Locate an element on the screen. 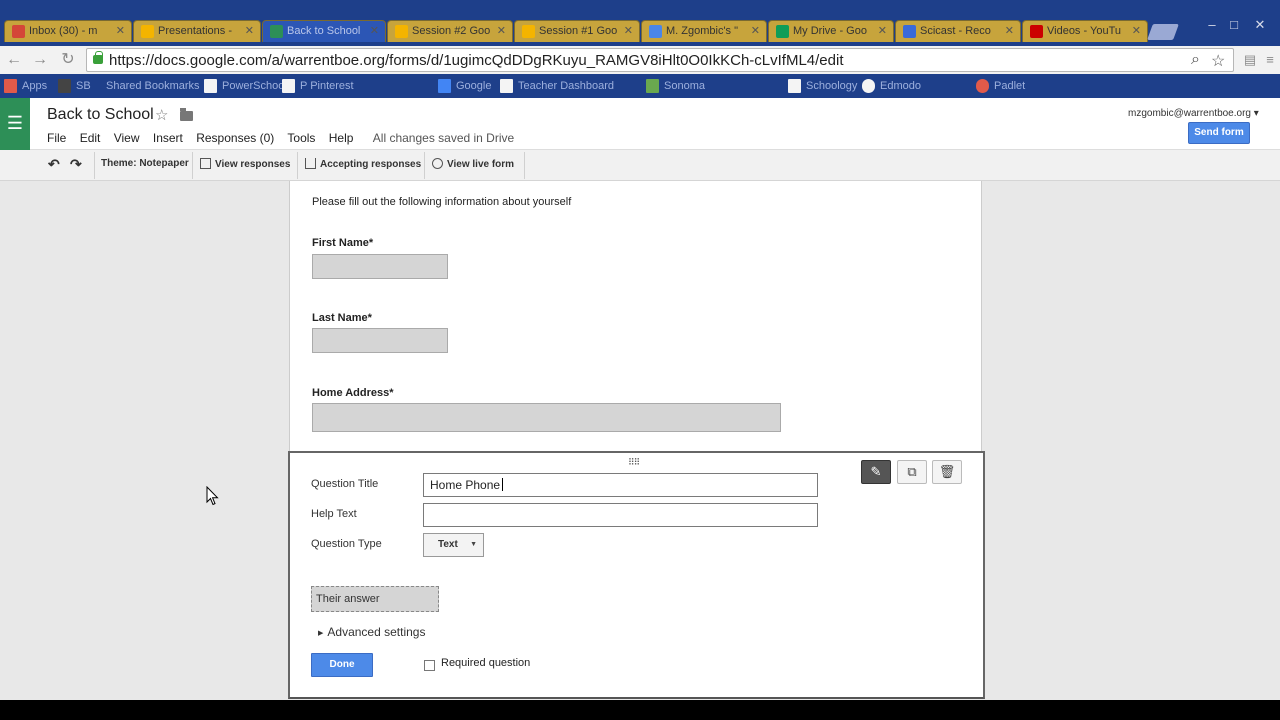 The height and width of the screenshot is (720, 1280). tab-my-drive: My Drive - Goo ✕ is located at coordinates (831, 31).